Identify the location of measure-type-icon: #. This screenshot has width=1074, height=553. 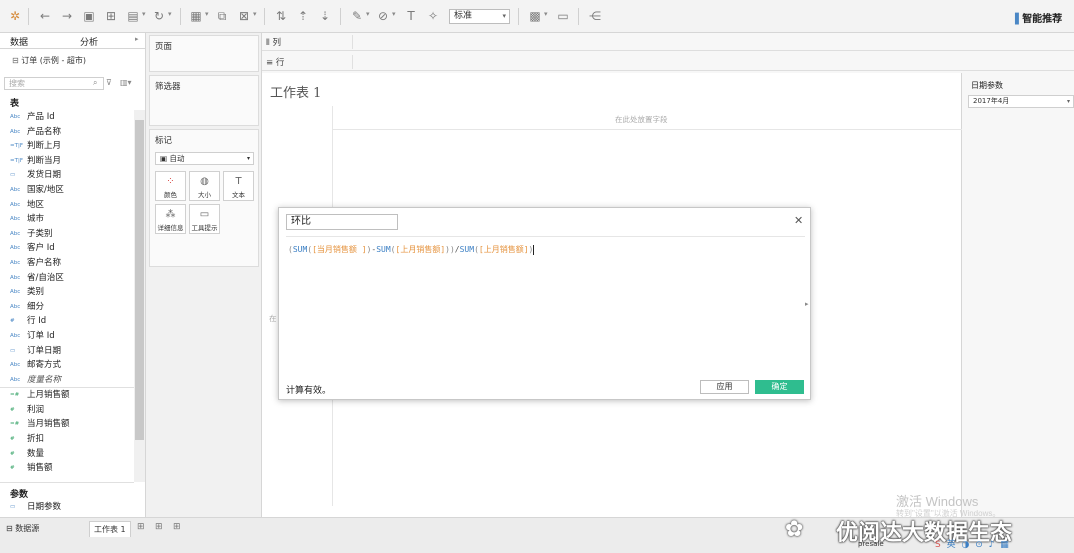
(12, 409).